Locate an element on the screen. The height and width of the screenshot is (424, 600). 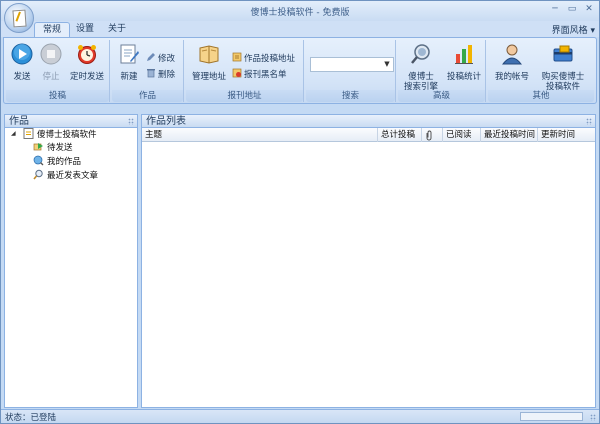
tree-root-label: 傻博士投稿软件 is located at coordinates (67, 135).